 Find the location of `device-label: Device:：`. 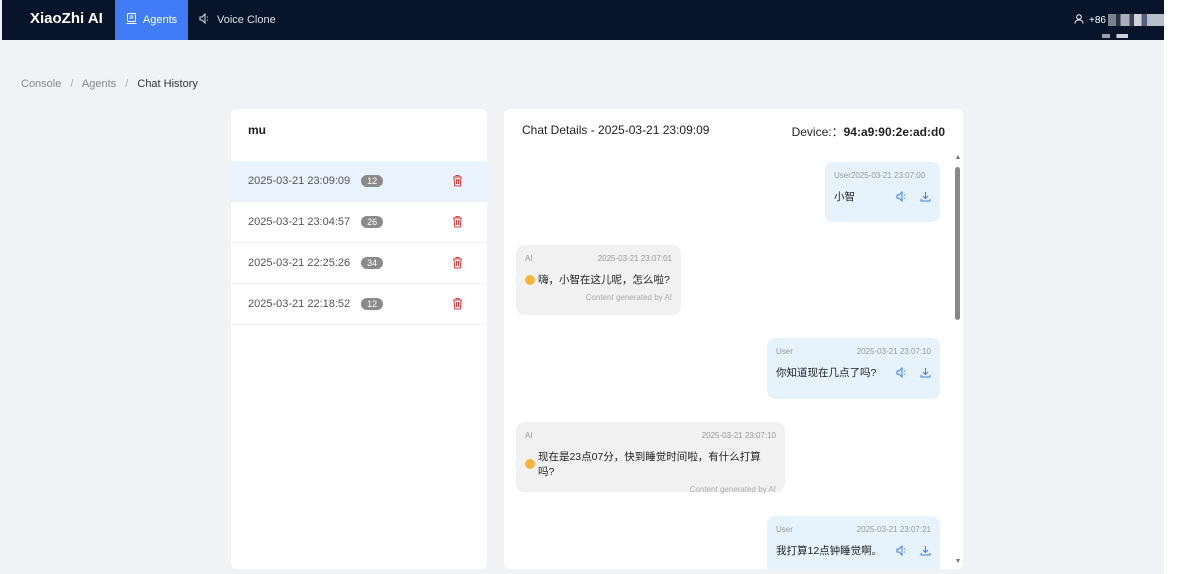

device-label: Device:： is located at coordinates (817, 132).